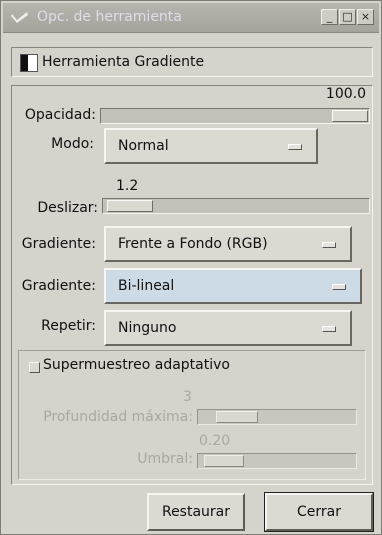 This screenshot has width=382, height=535. I want to click on offset-label: Deslizar:, so click(67, 208).